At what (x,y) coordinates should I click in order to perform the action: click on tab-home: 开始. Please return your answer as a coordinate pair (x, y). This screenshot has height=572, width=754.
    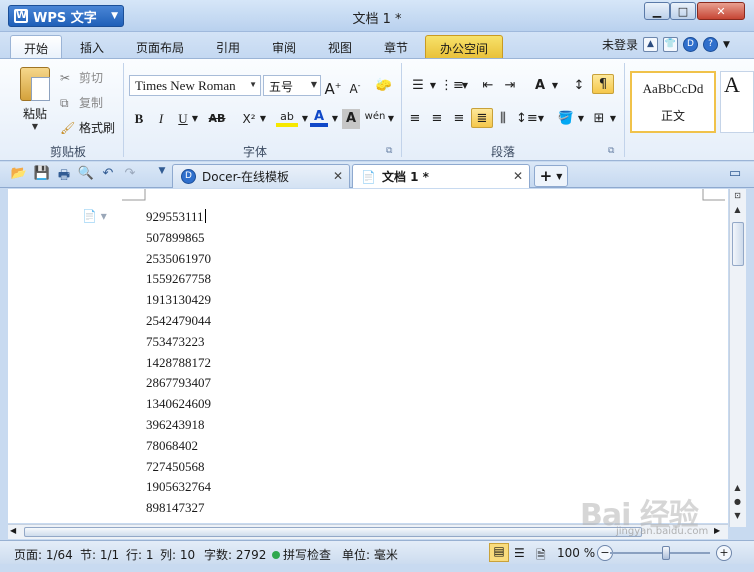
    Looking at the image, I should click on (36, 46).